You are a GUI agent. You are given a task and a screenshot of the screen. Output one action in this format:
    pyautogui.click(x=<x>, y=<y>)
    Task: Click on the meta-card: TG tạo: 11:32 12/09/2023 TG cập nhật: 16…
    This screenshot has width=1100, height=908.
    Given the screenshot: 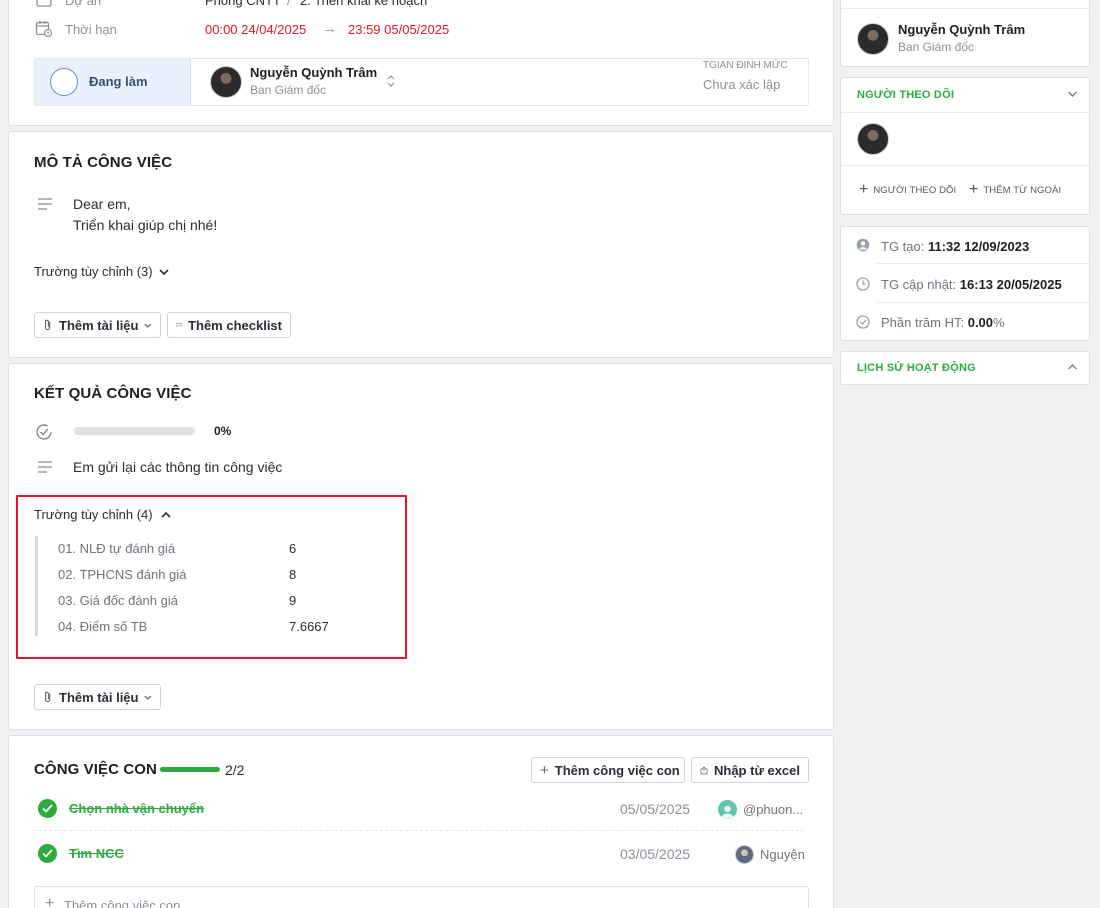 What is the action you would take?
    pyautogui.click(x=965, y=283)
    